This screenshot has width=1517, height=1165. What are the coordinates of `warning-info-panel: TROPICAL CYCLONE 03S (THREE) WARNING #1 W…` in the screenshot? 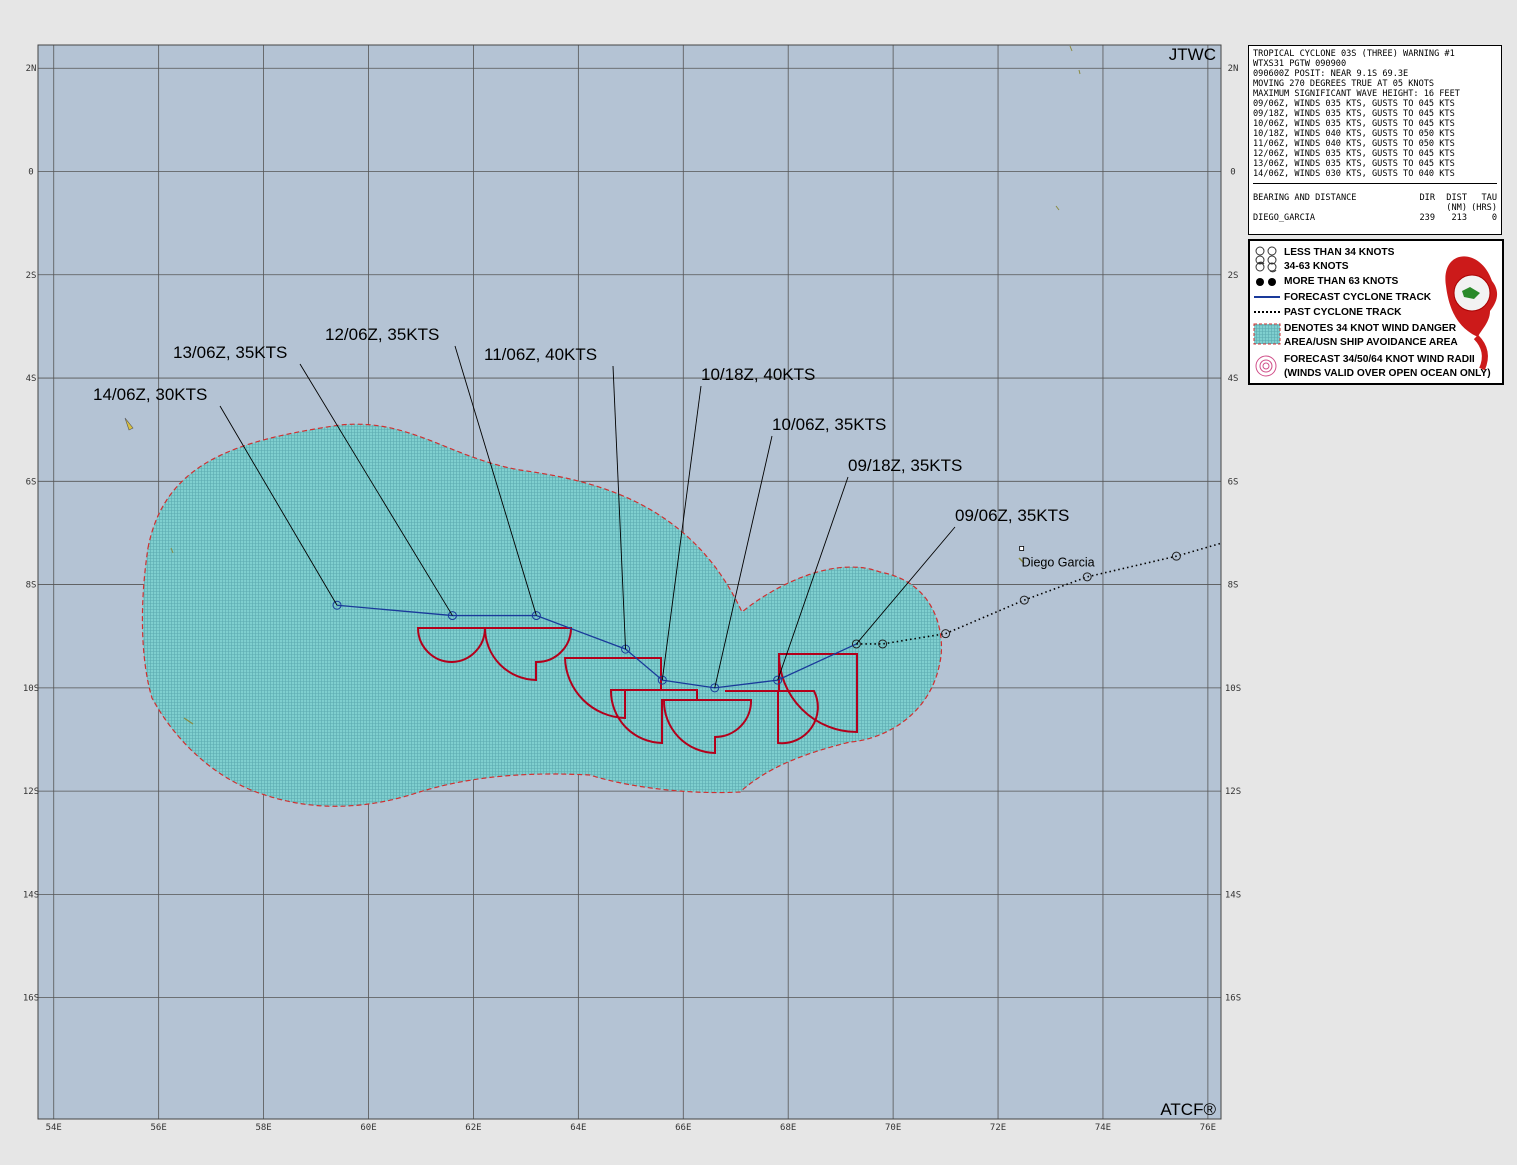 It's located at (1375, 140).